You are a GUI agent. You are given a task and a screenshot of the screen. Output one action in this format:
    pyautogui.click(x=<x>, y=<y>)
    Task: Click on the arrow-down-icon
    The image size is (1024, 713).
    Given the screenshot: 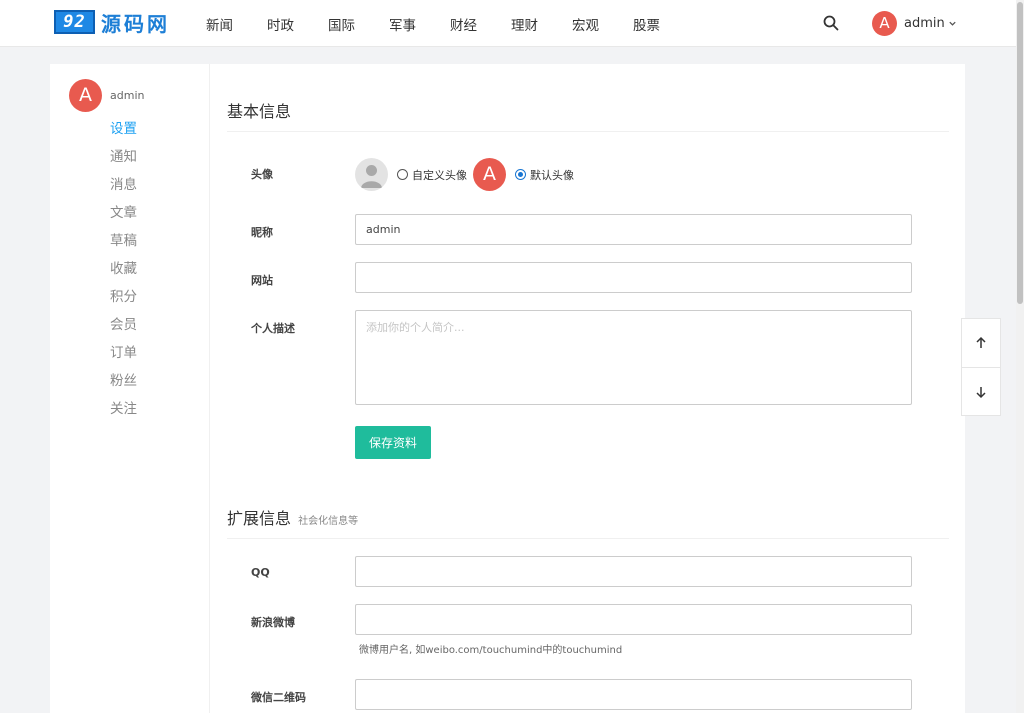 What is the action you would take?
    pyautogui.click(x=981, y=392)
    